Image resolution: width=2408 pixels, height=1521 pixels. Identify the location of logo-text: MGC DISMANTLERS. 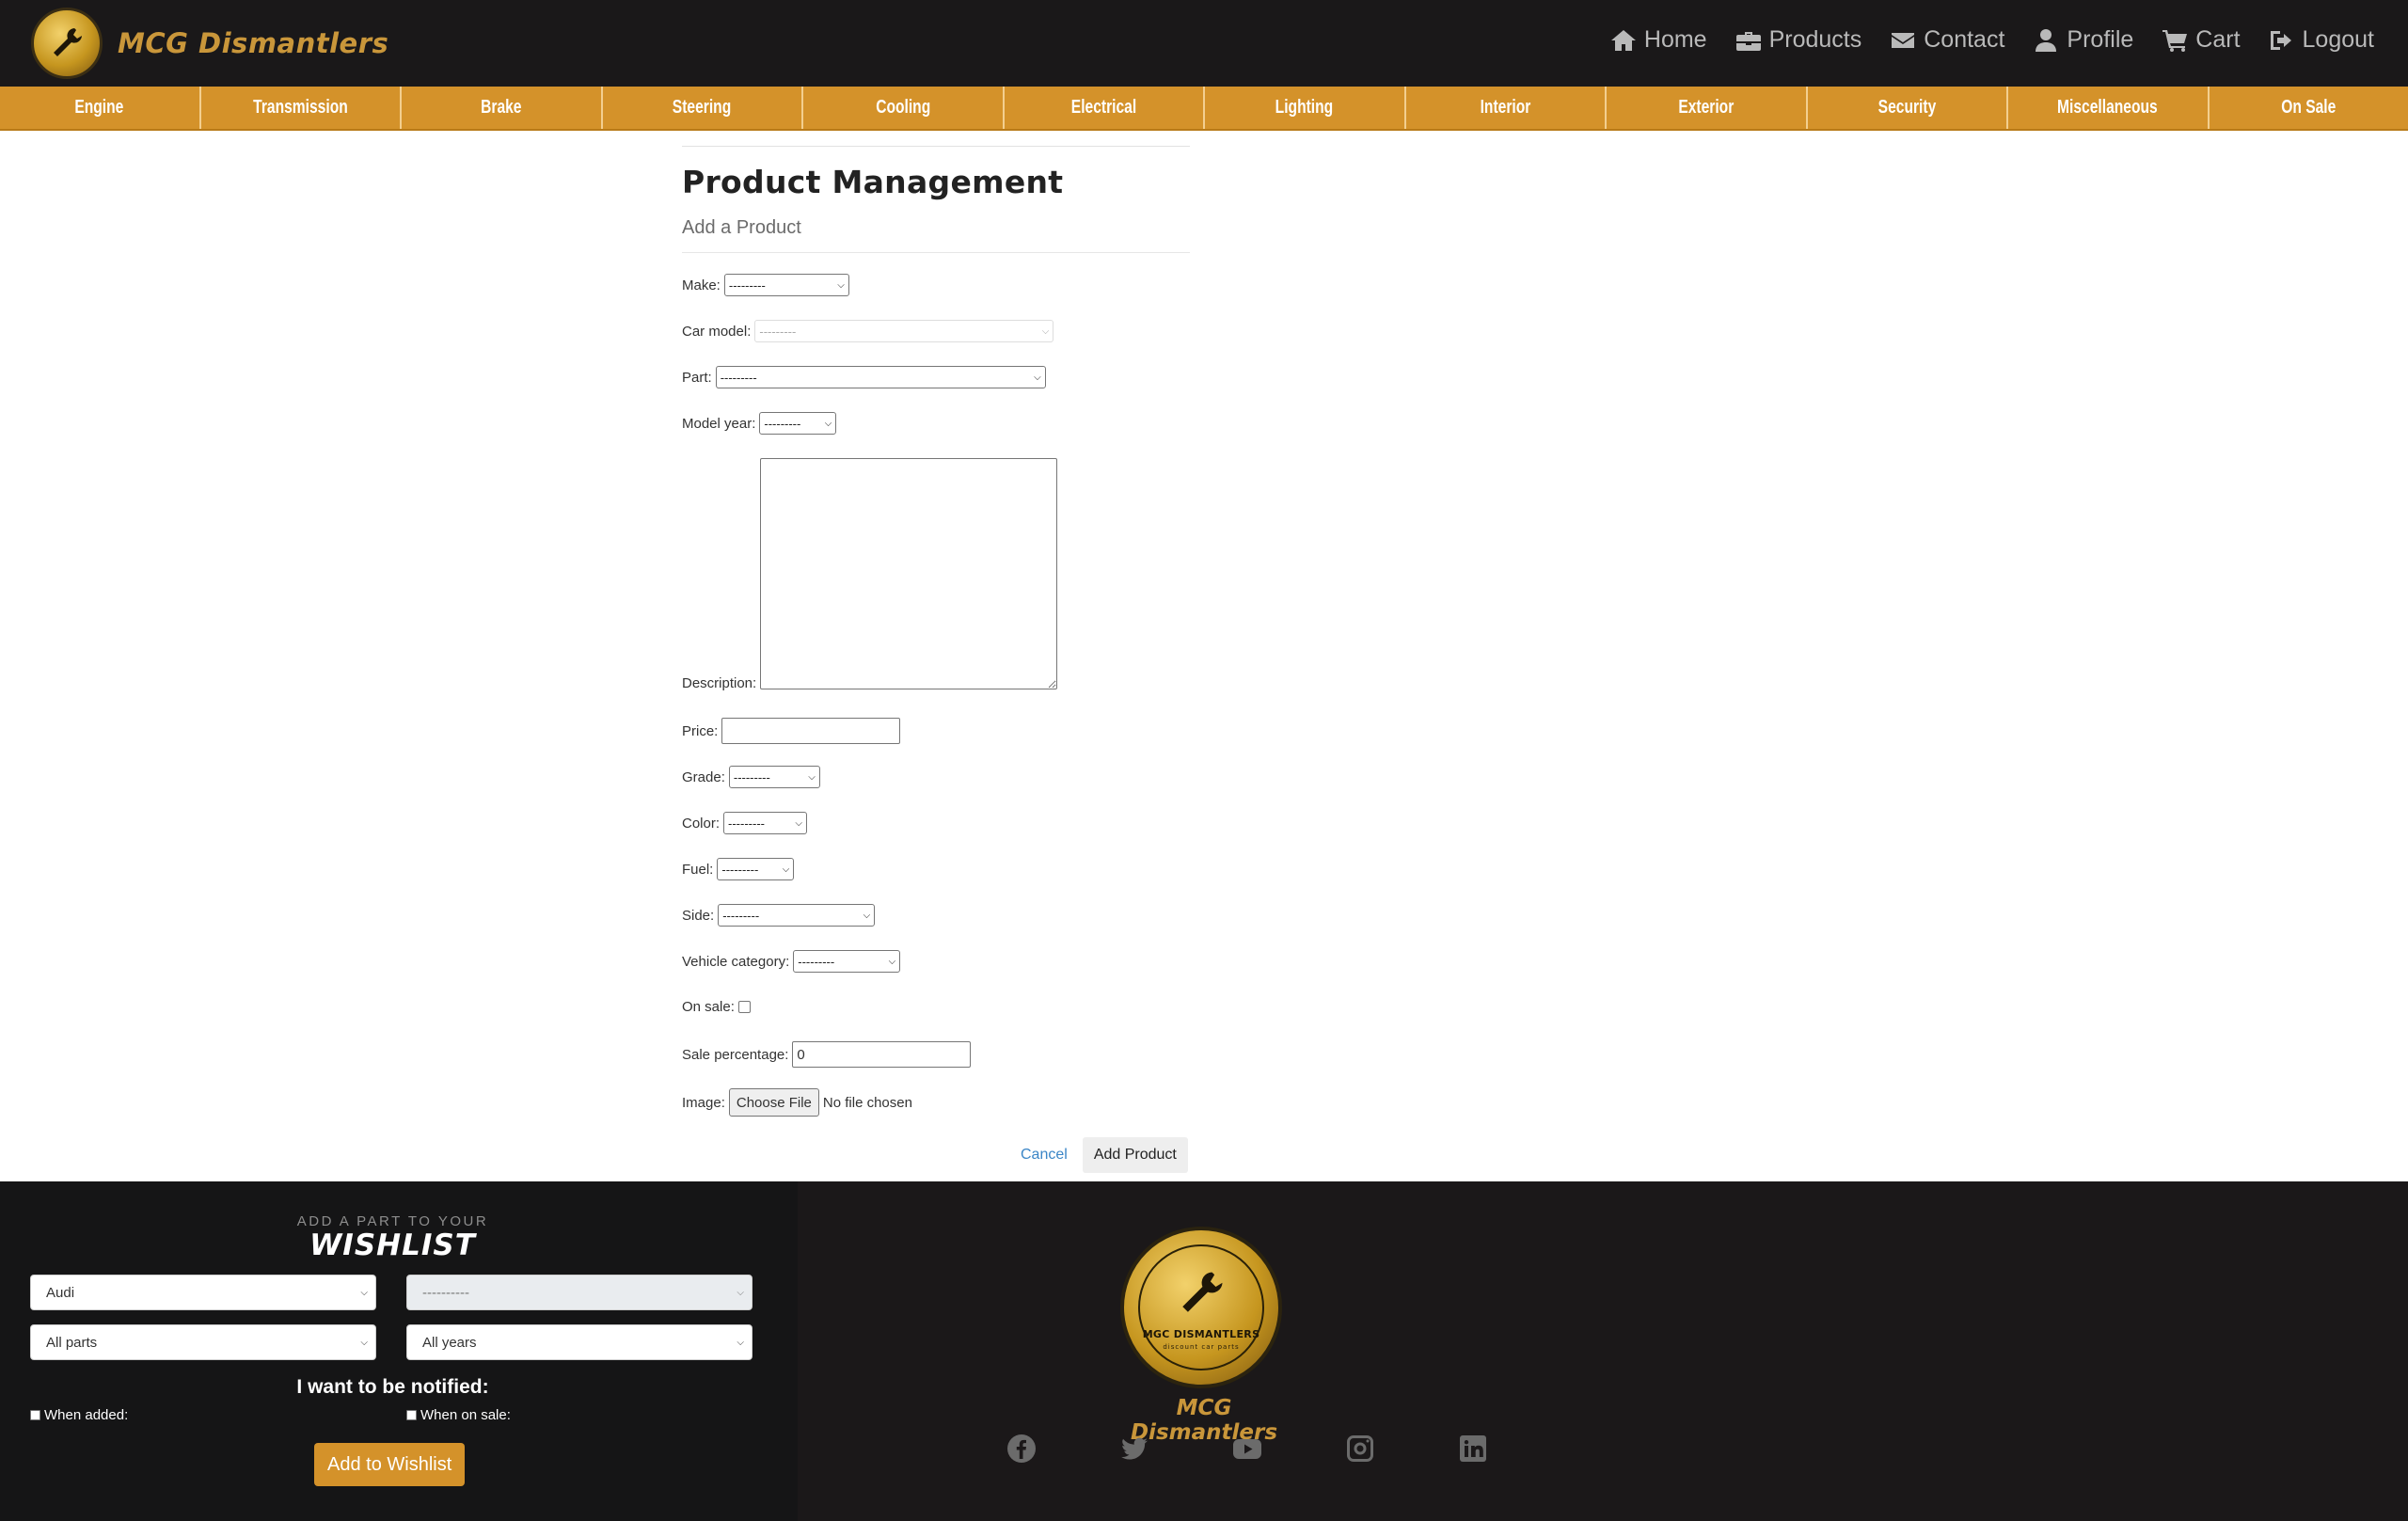
(1201, 1334).